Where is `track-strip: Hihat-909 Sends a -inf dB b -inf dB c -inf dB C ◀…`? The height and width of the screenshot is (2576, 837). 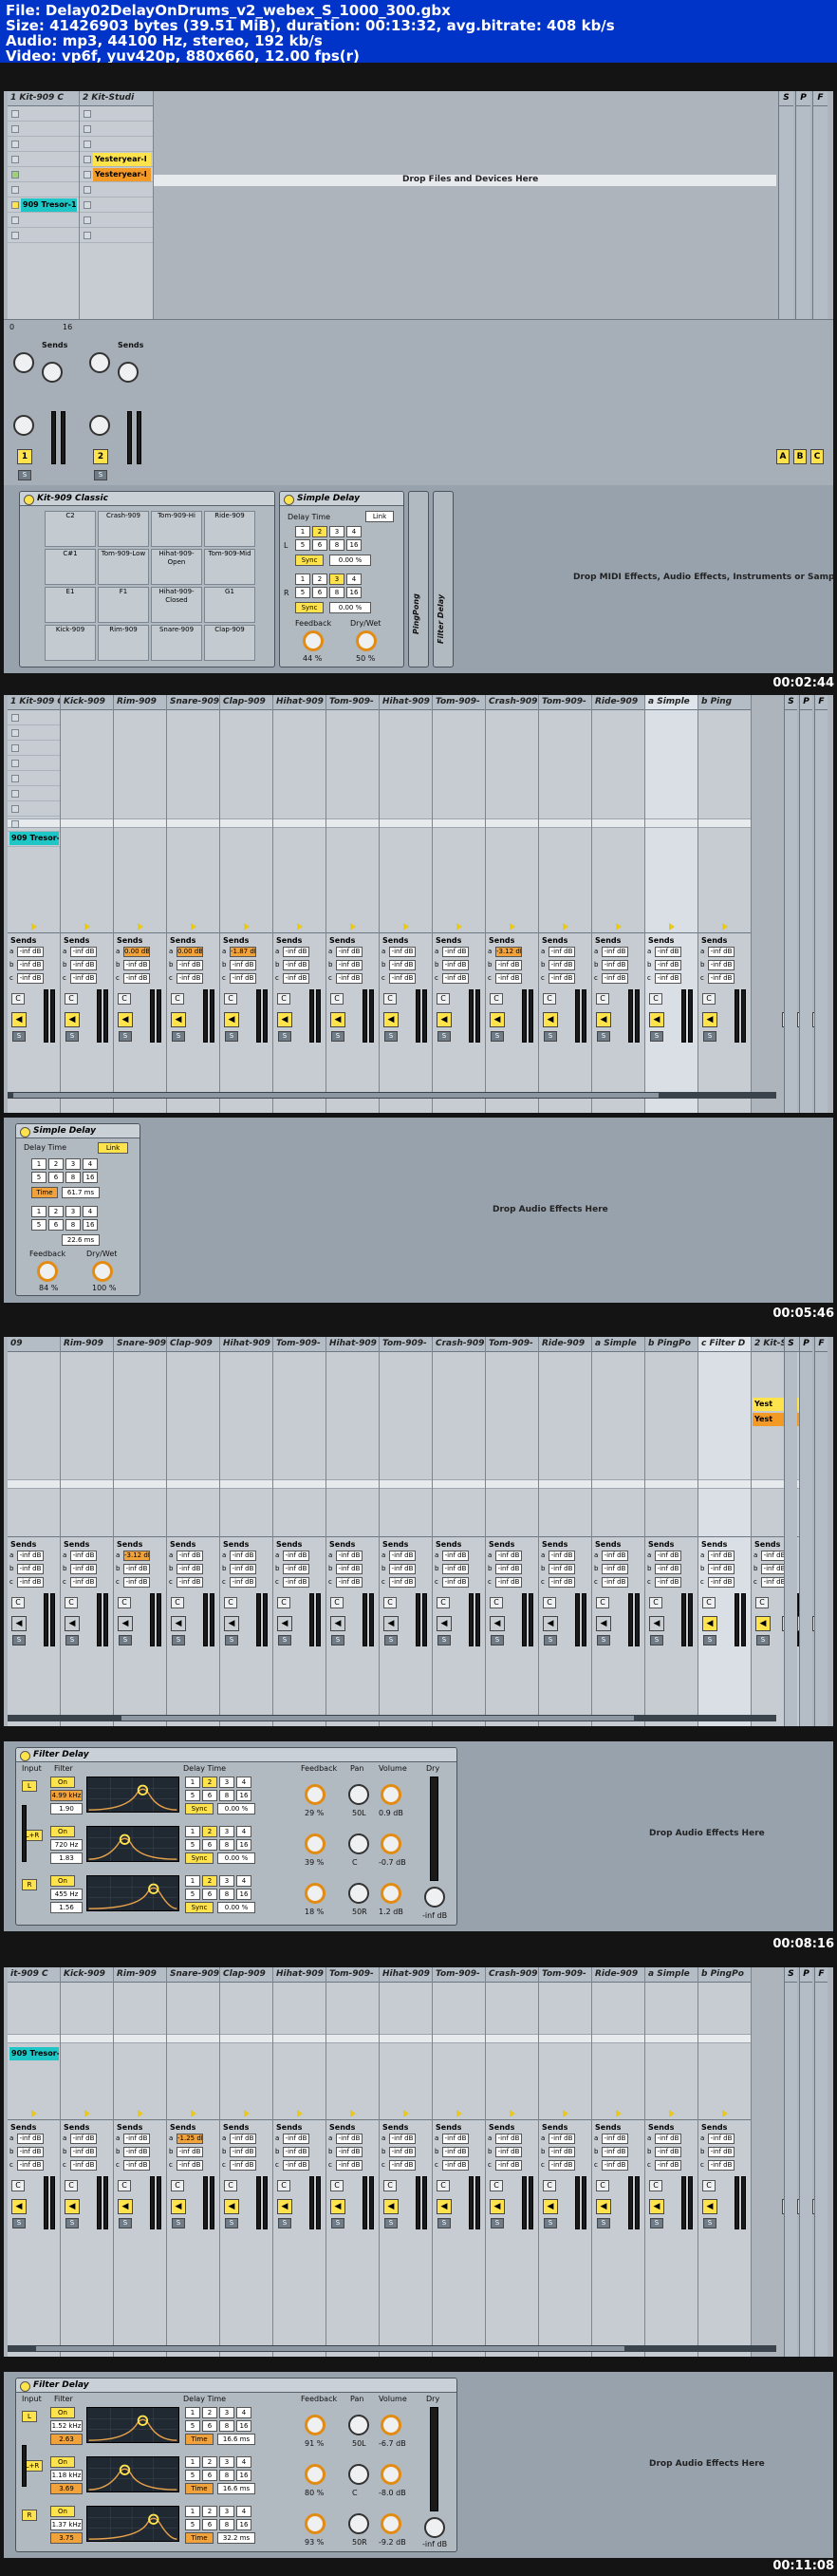 track-strip: Hihat-909 Sends a -inf dB b -inf dB c -inf dB C ◀… is located at coordinates (406, 904).